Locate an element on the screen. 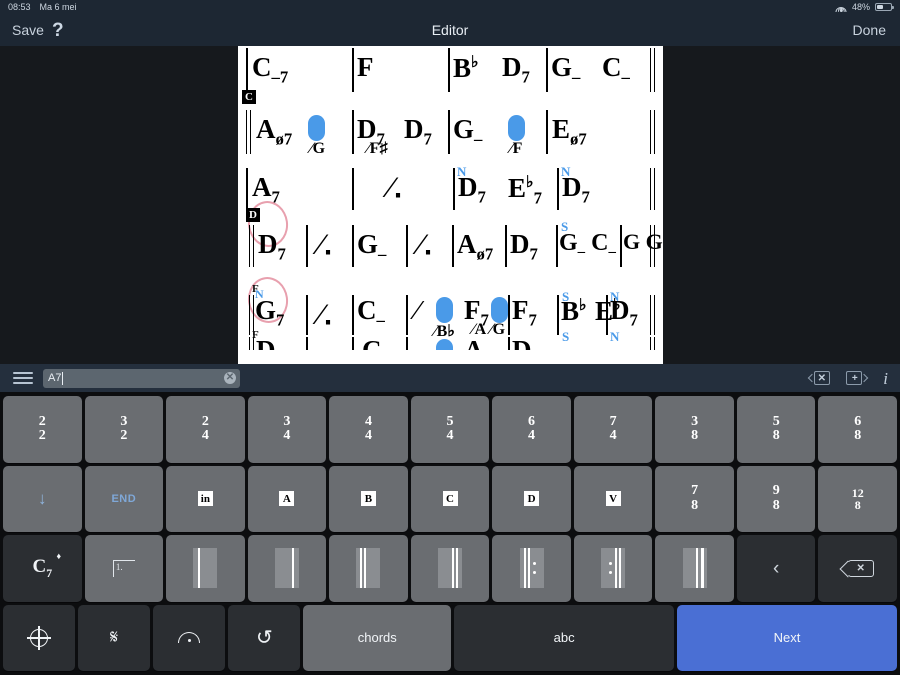 The height and width of the screenshot is (675, 900). key-fermata is located at coordinates (189, 637).